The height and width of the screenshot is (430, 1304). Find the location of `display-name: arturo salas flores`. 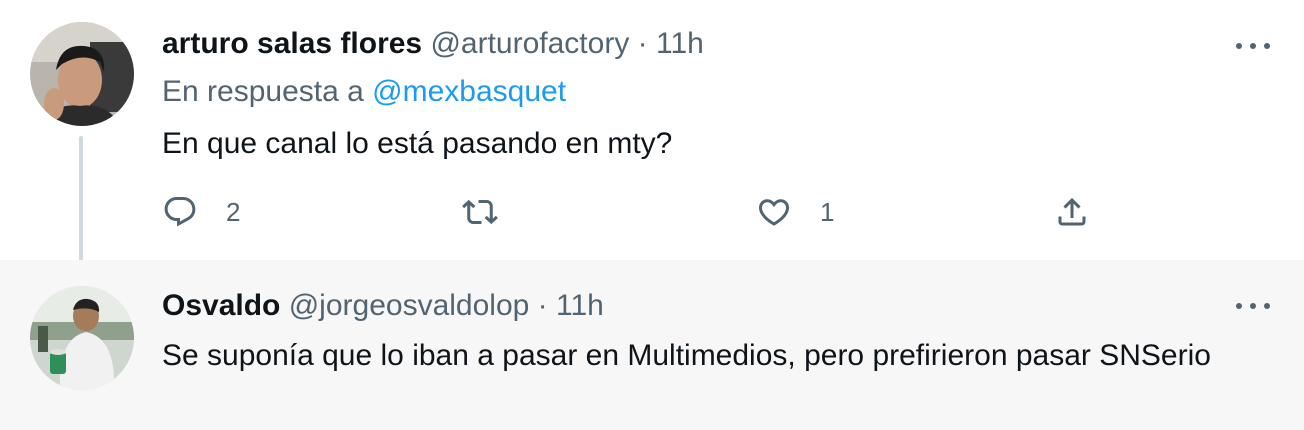

display-name: arturo salas flores is located at coordinates (292, 43).